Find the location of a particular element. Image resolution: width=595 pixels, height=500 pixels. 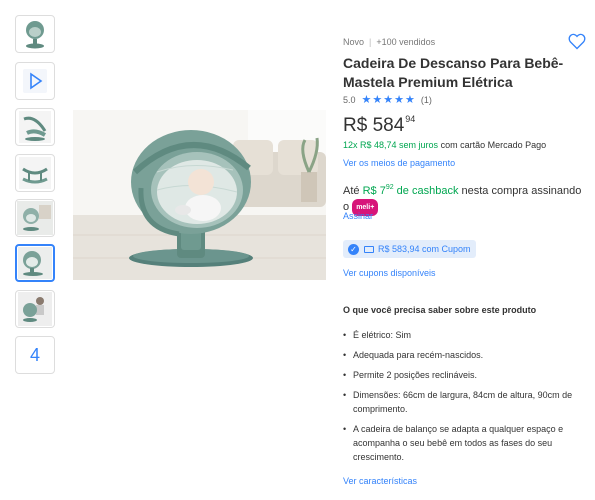

rating: 5.0 ★★★★★ (1) is located at coordinates (387, 99).